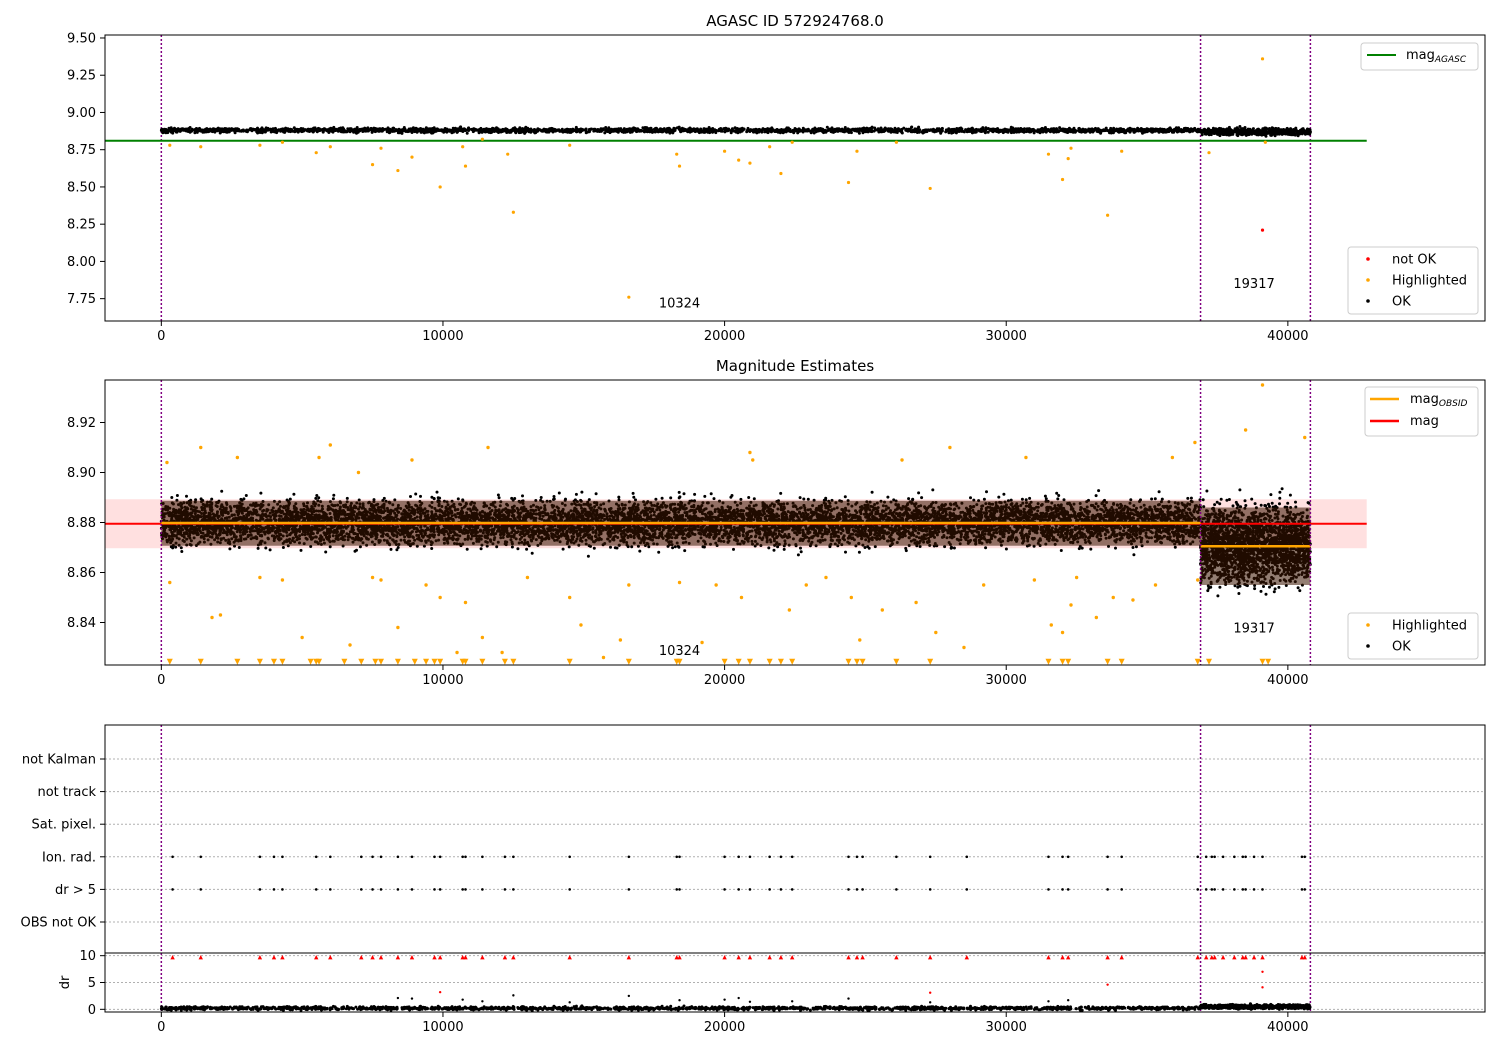 This screenshot has height=1050, width=1500. Describe the element at coordinates (81, 262) in the screenshot. I see `y-tick-label: 8.00` at that location.